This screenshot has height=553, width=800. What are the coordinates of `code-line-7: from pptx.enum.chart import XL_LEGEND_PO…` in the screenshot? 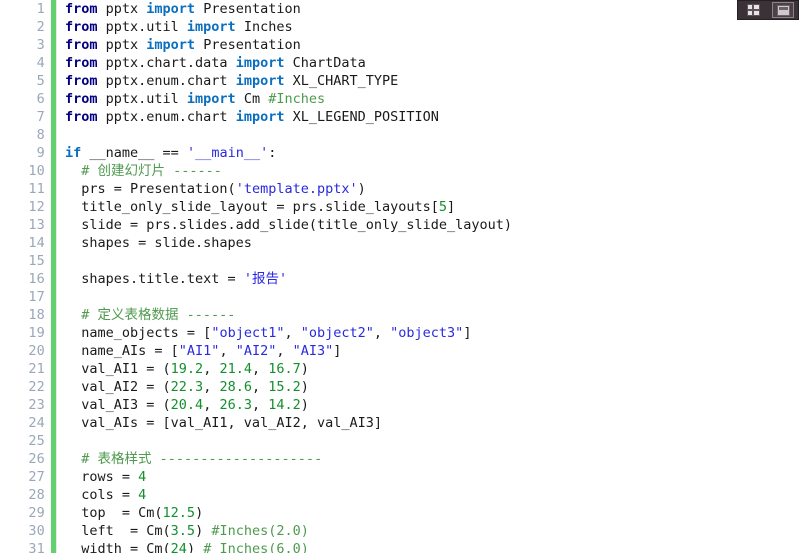 It's located at (428, 117).